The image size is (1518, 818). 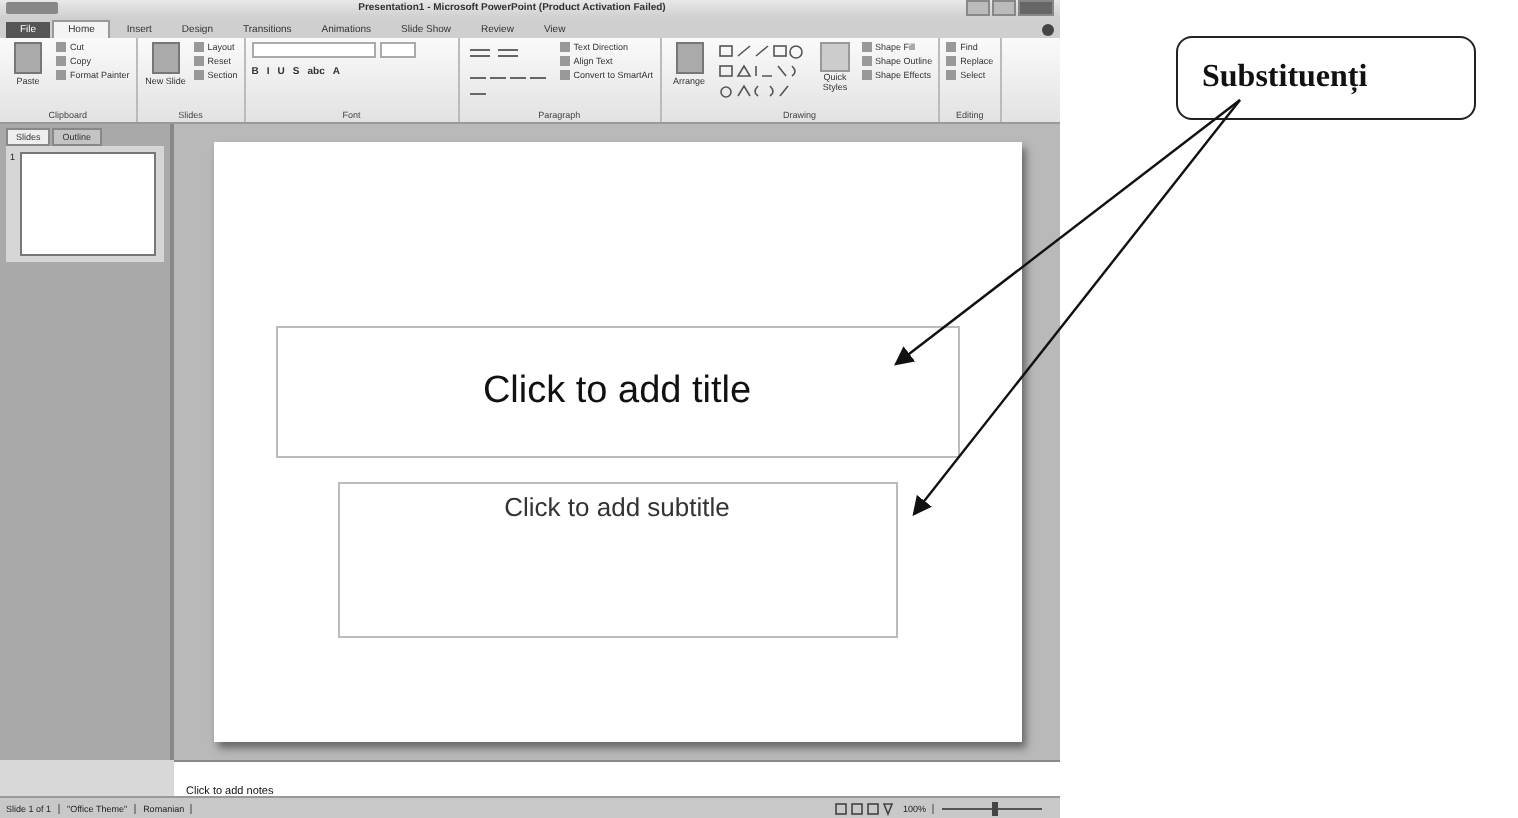 I want to click on subtitle-placeholder: Click to add subtitle, so click(x=617, y=559).